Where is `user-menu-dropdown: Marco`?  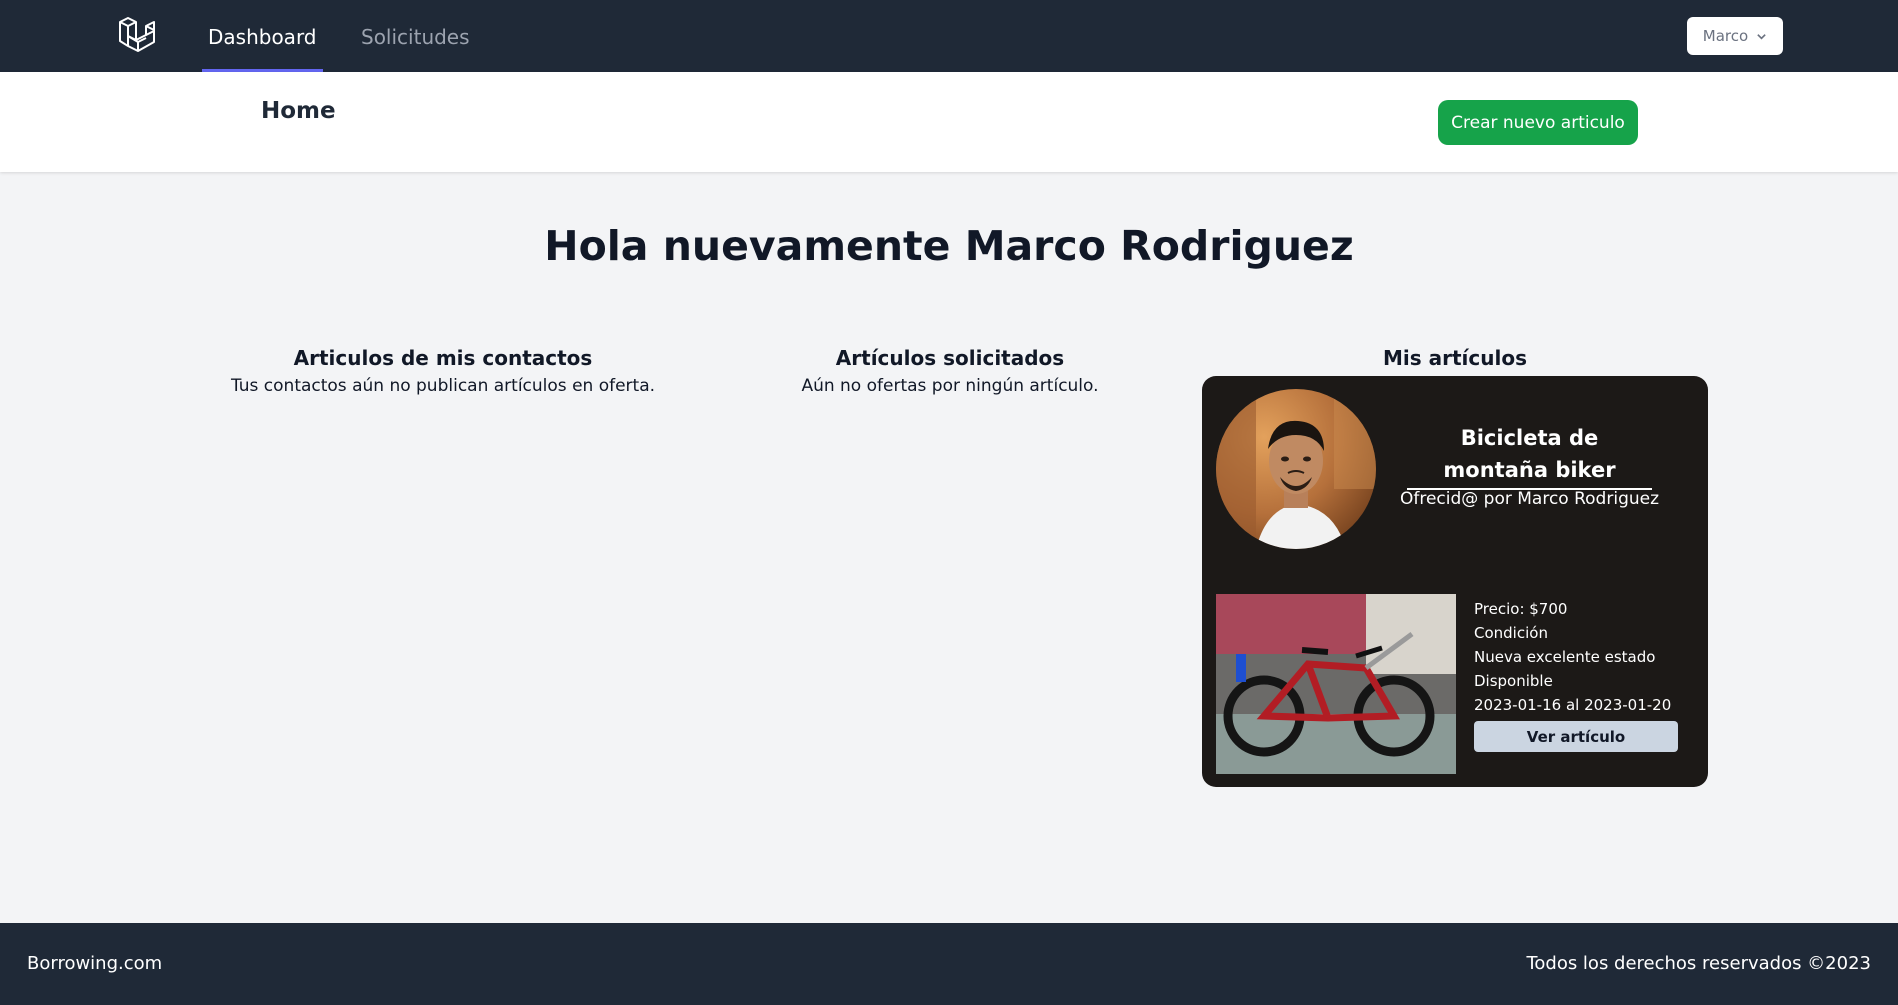 user-menu-dropdown: Marco is located at coordinates (1735, 36).